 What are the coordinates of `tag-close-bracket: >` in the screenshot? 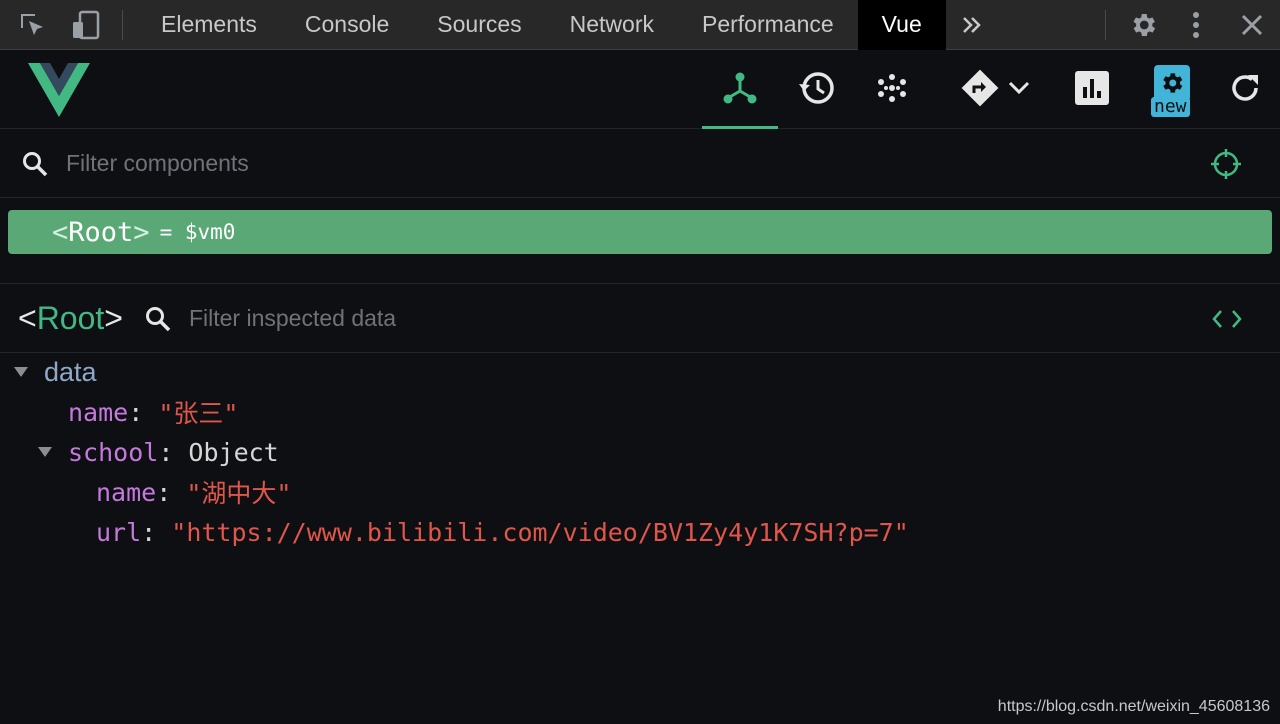 It's located at (141, 232).